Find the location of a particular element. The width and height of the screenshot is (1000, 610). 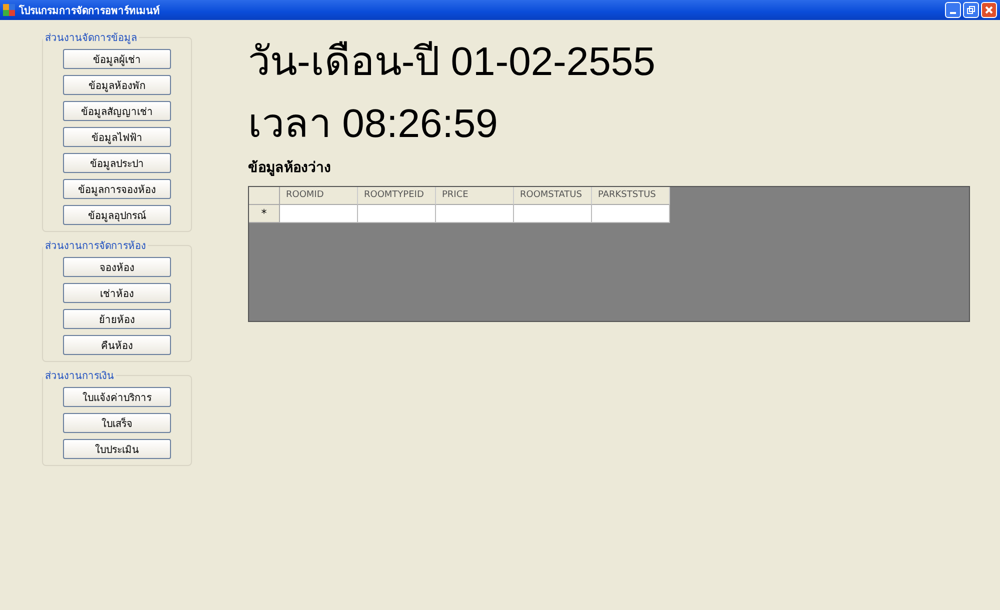

close-icon is located at coordinates (989, 10).